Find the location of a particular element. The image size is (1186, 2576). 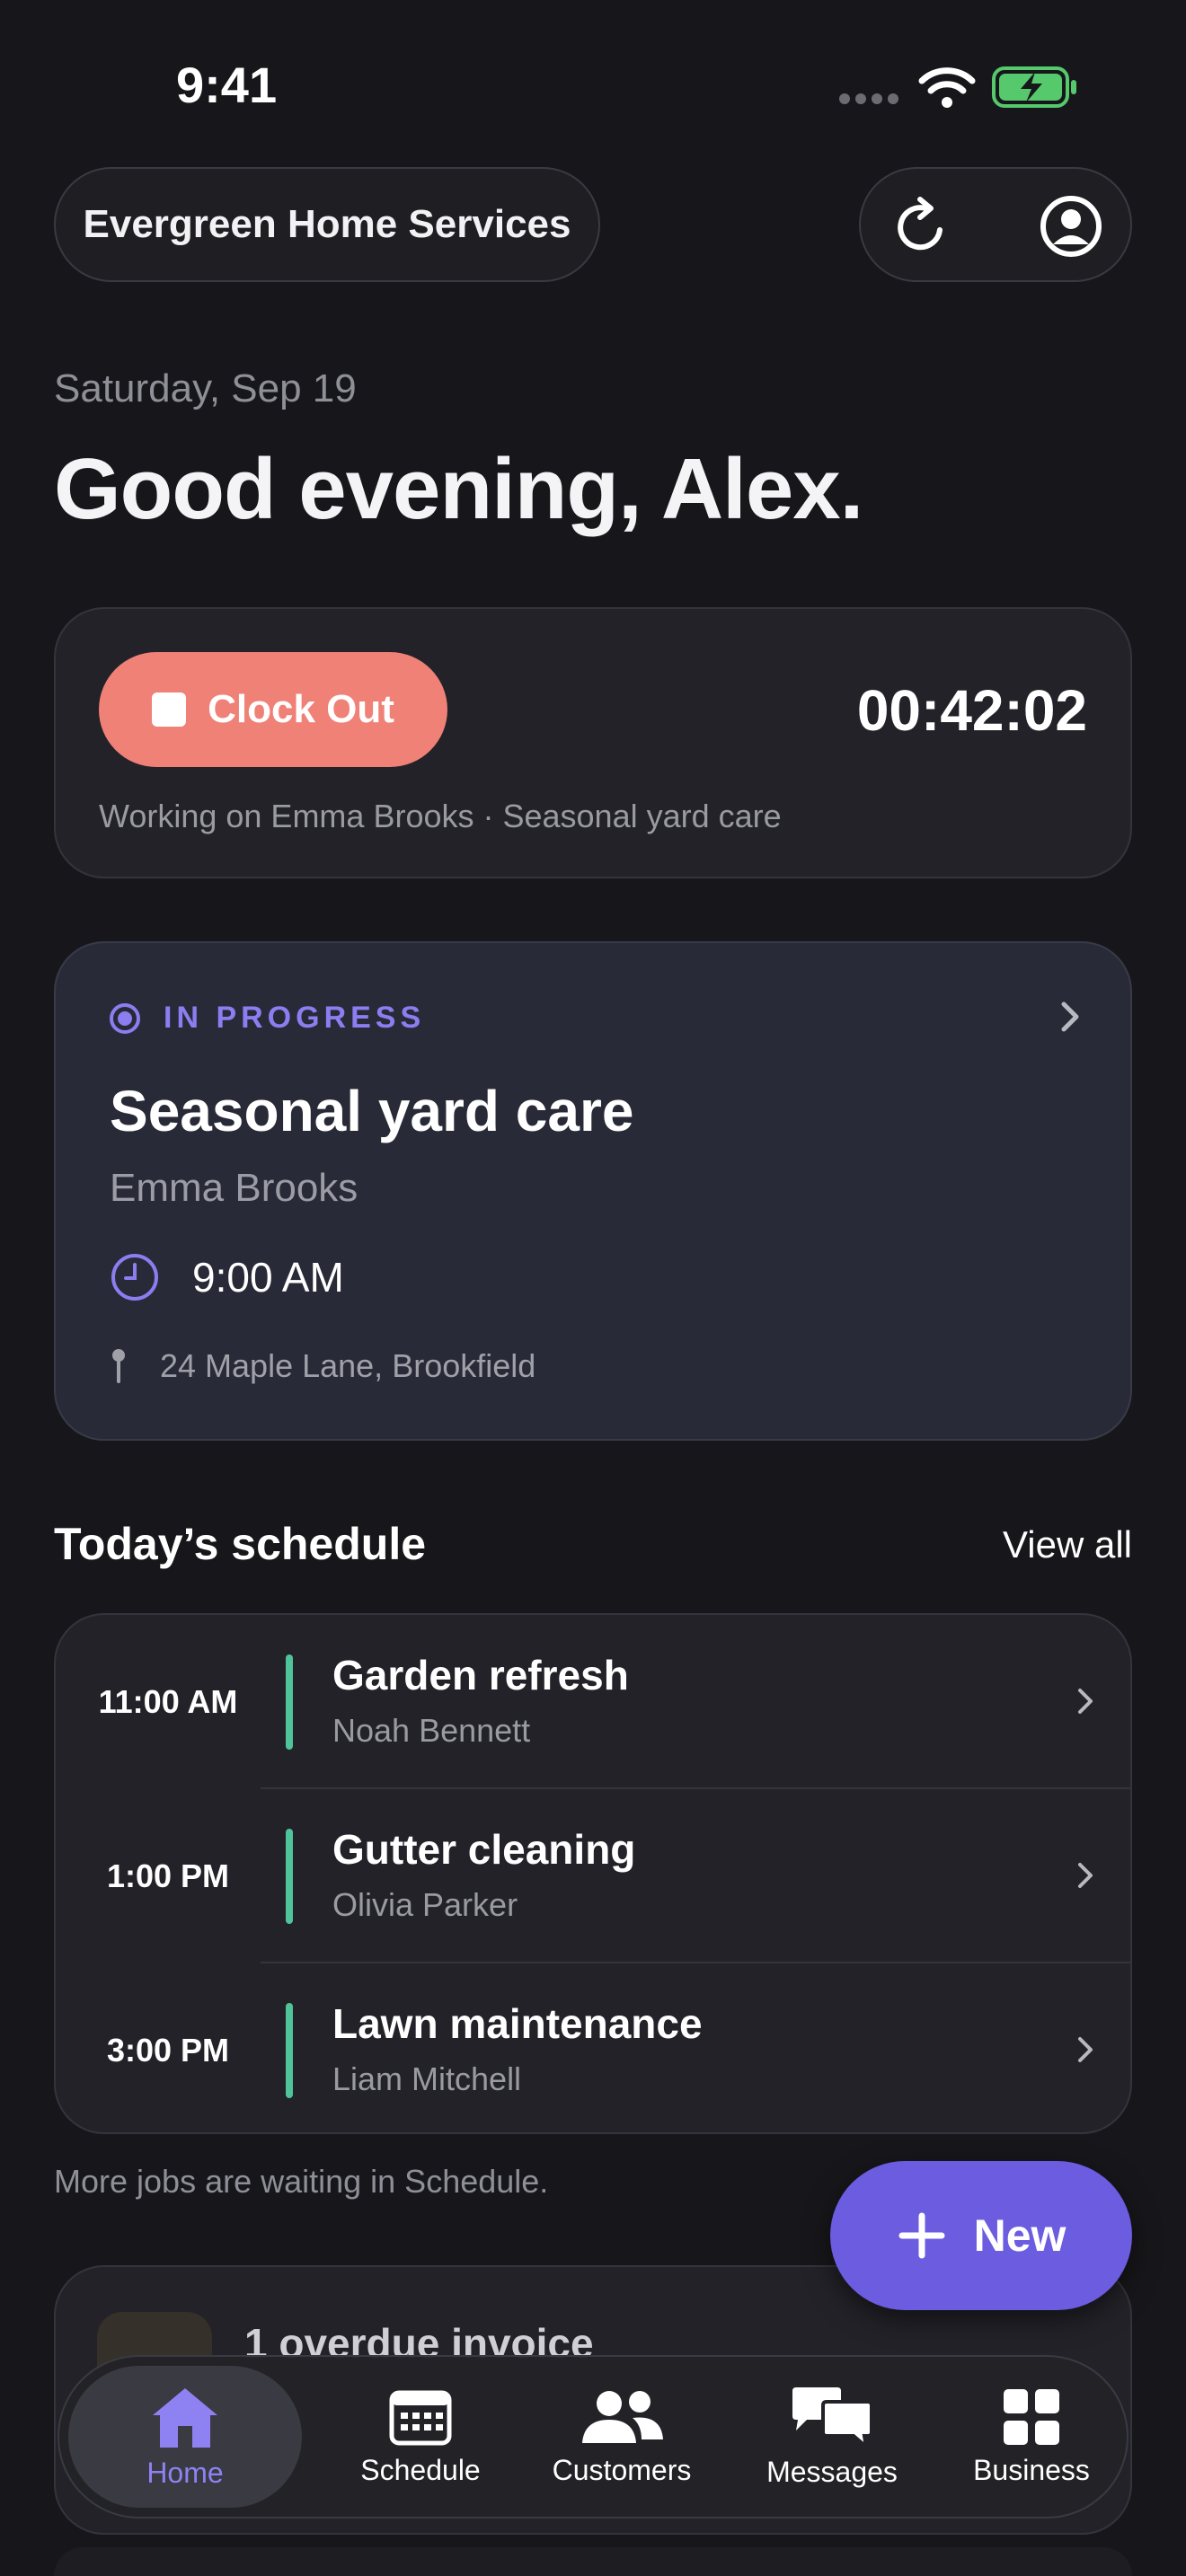

tab-label: Messages is located at coordinates (832, 2471).